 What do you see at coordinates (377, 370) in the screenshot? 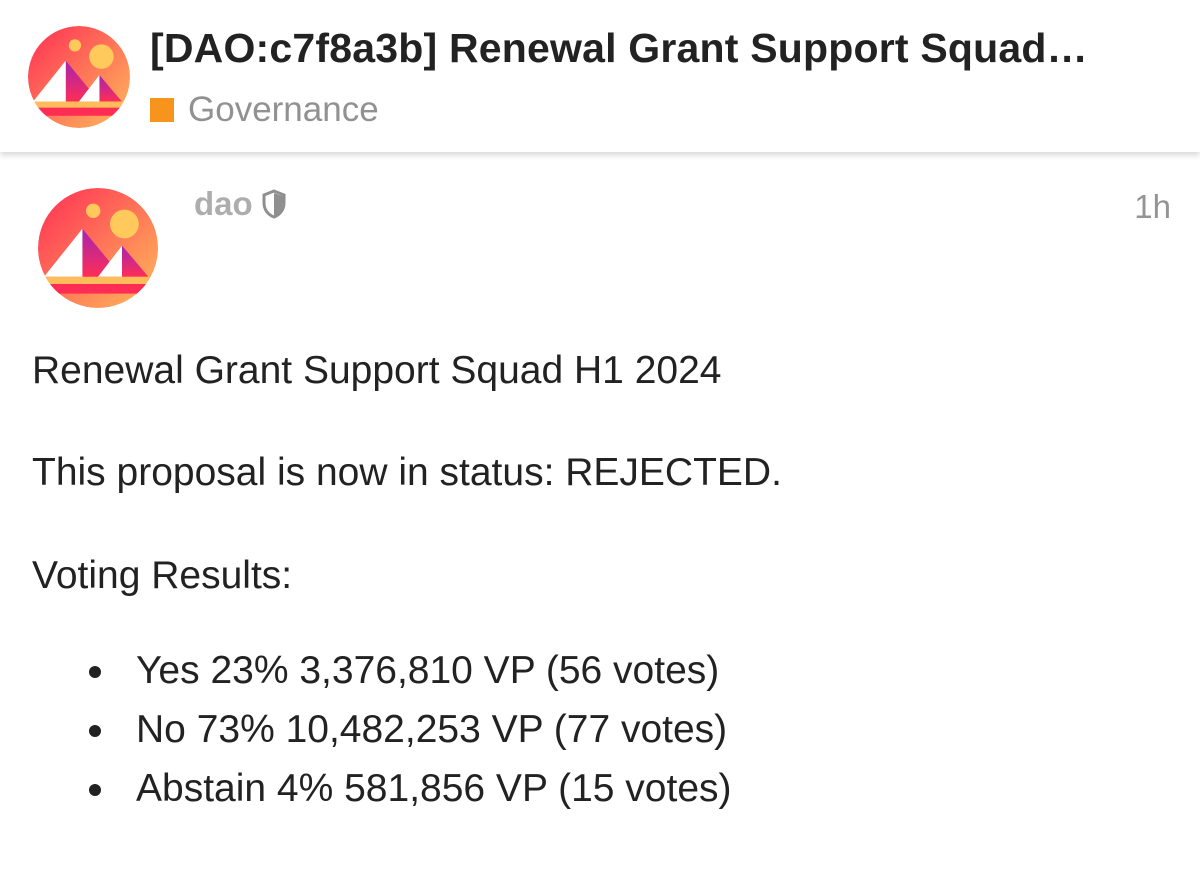
I see `proposal-title: Renewal Grant Support Squad H1 2024` at bounding box center [377, 370].